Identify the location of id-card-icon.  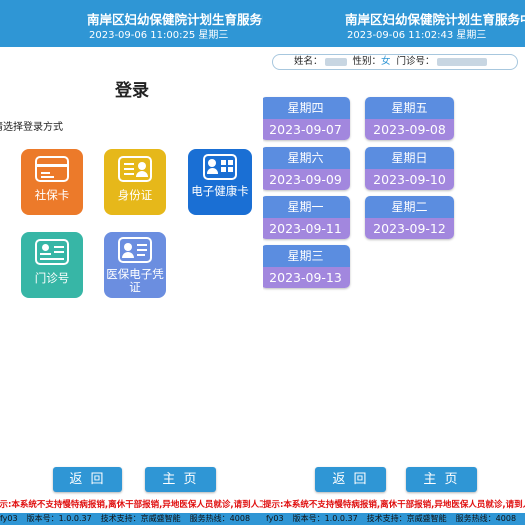
(135, 169).